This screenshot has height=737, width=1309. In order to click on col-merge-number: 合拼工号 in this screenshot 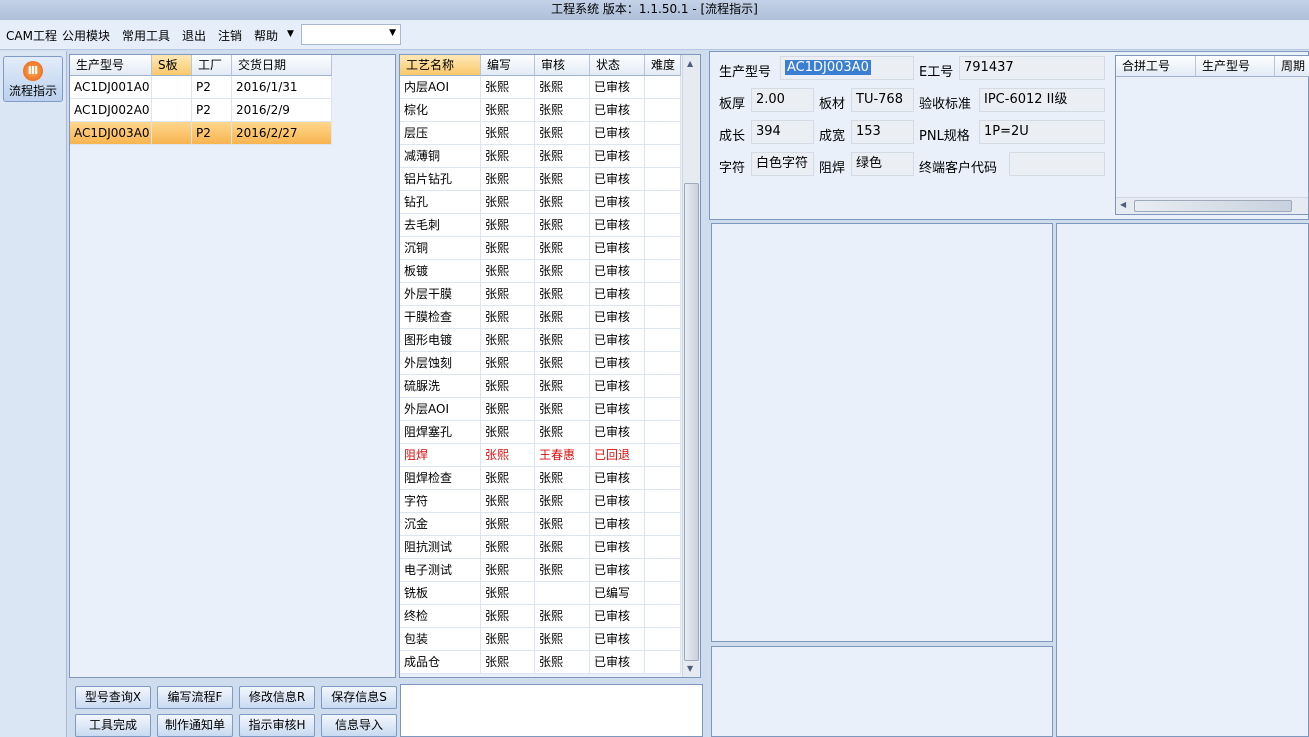, I will do `click(1156, 66)`.